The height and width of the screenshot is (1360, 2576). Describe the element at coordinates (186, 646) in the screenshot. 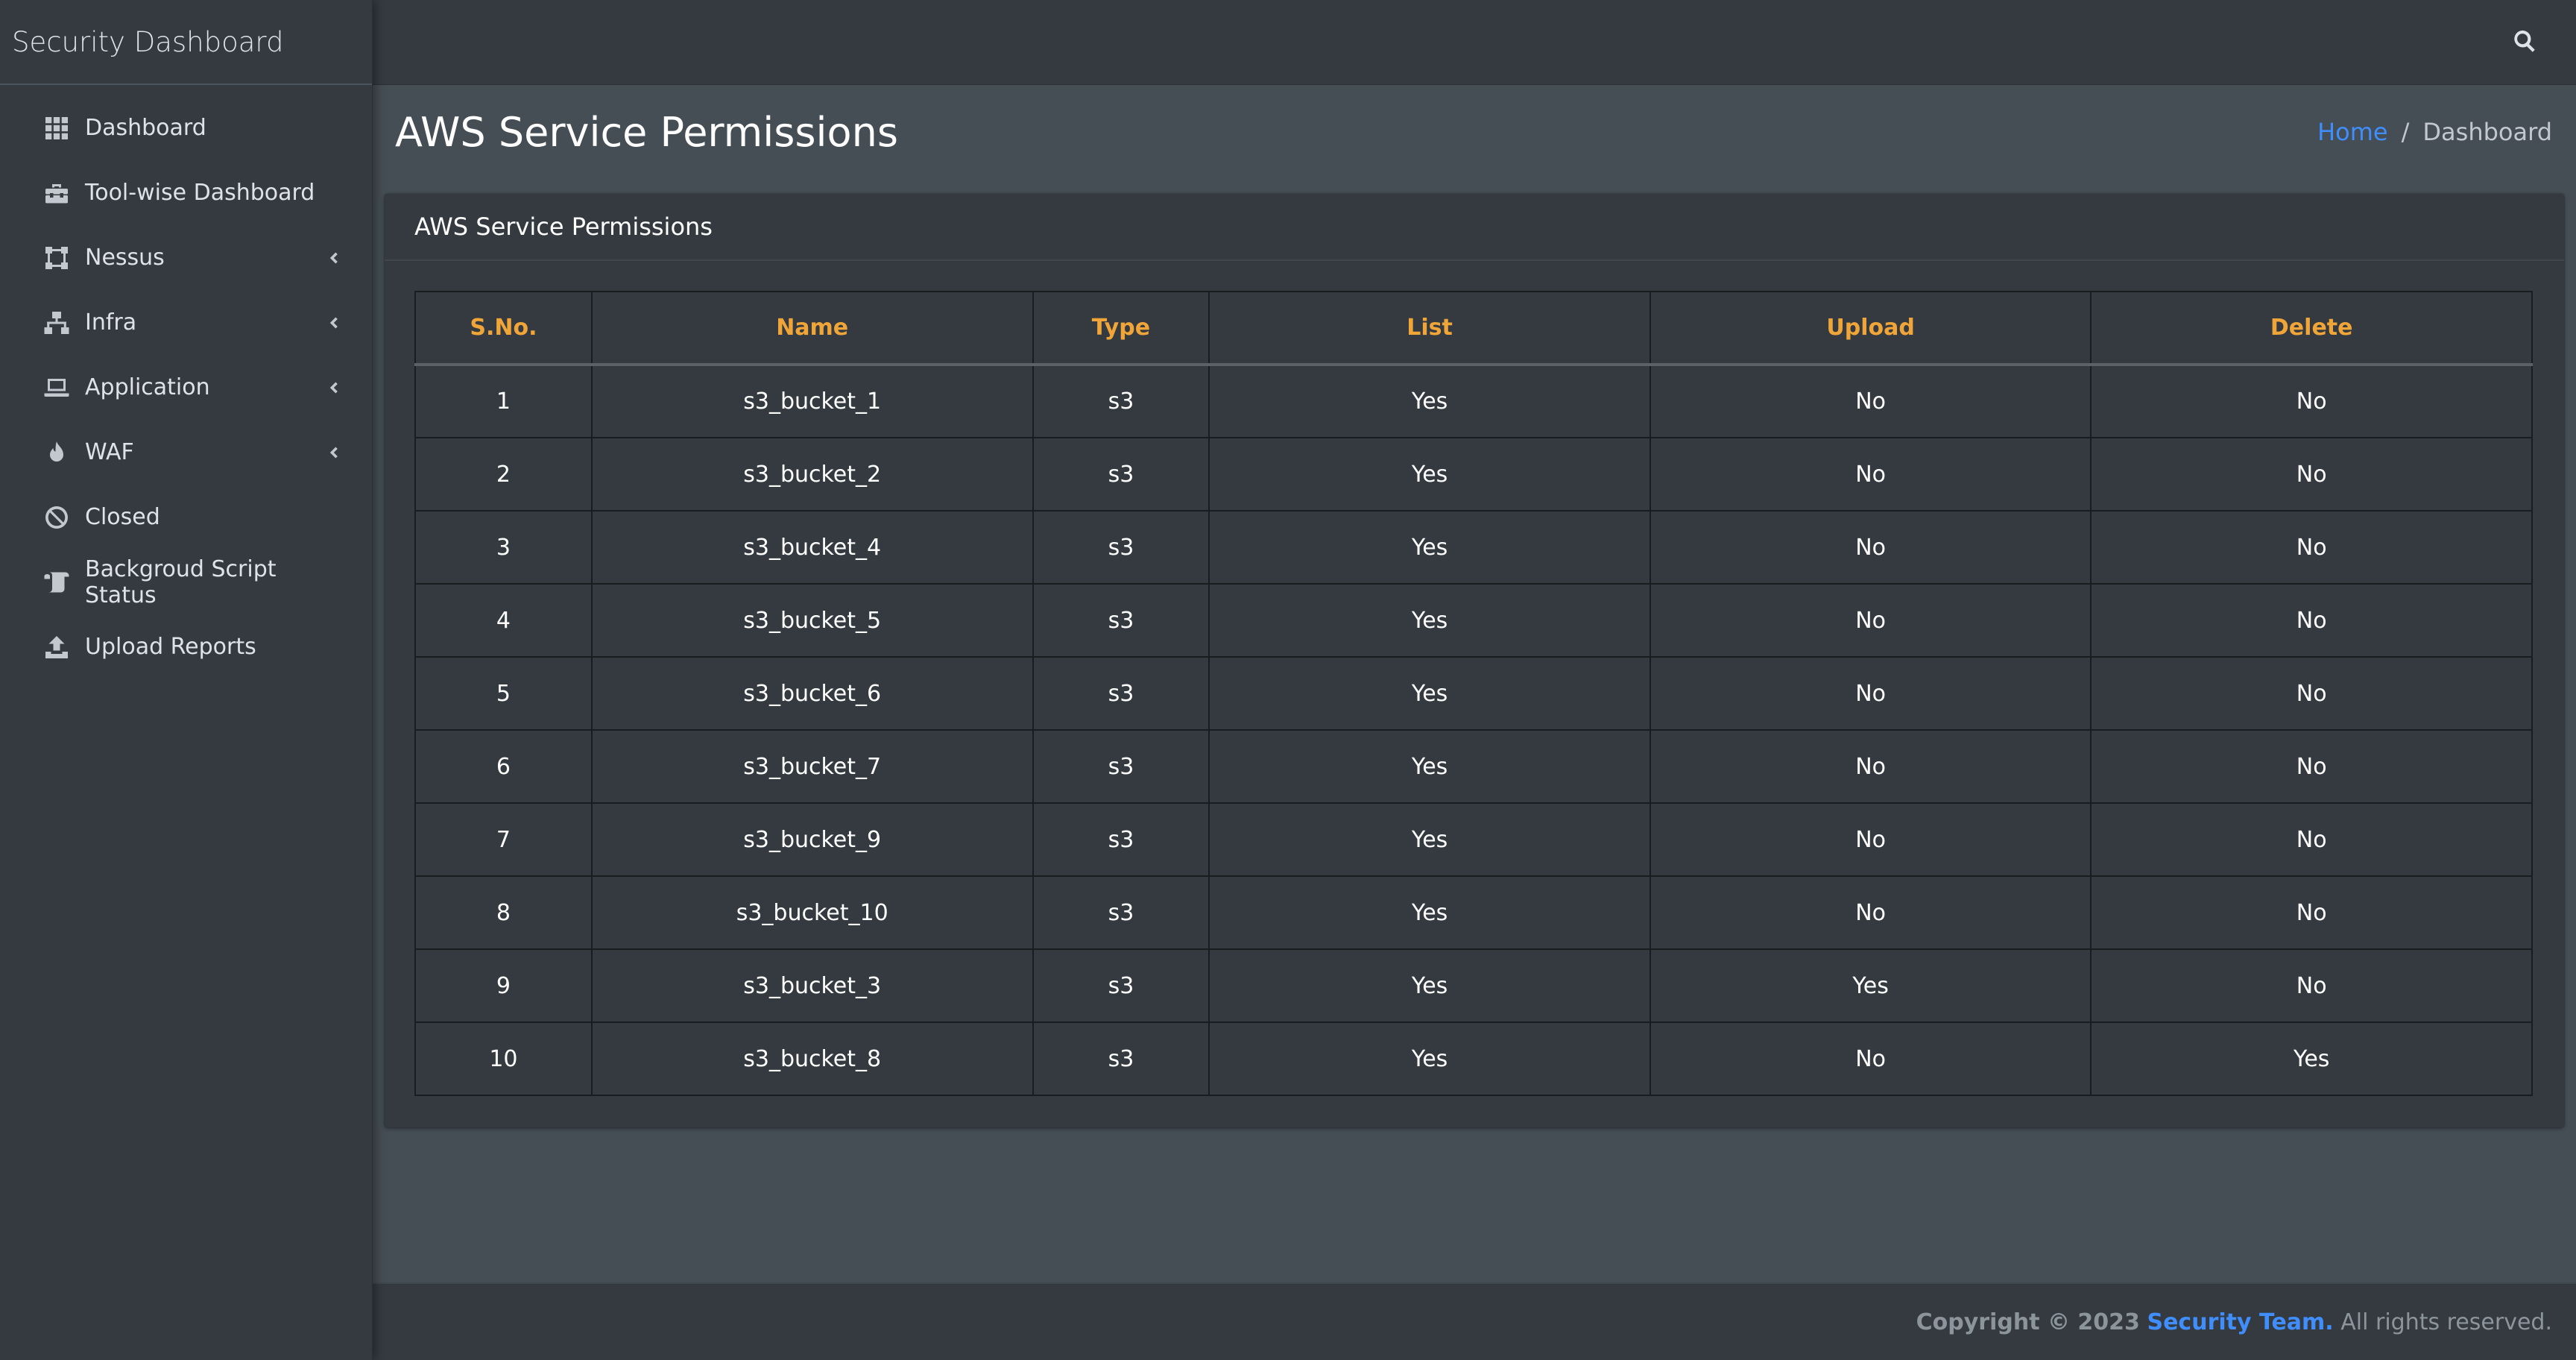

I see `sidebar-item-upload-reports: Upload Reports` at that location.